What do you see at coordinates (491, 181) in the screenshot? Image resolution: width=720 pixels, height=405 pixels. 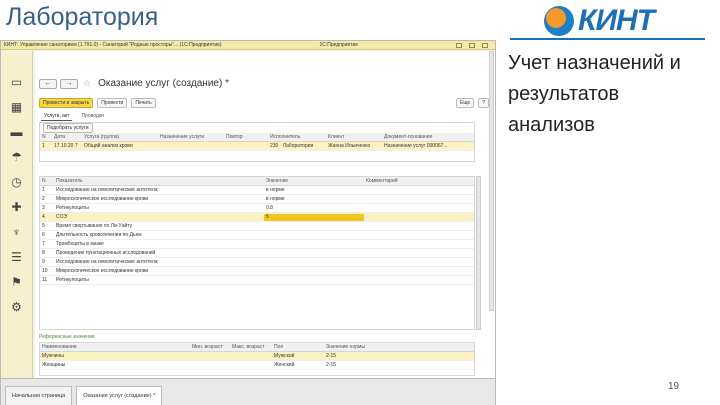 I see `form-scrollbar` at bounding box center [491, 181].